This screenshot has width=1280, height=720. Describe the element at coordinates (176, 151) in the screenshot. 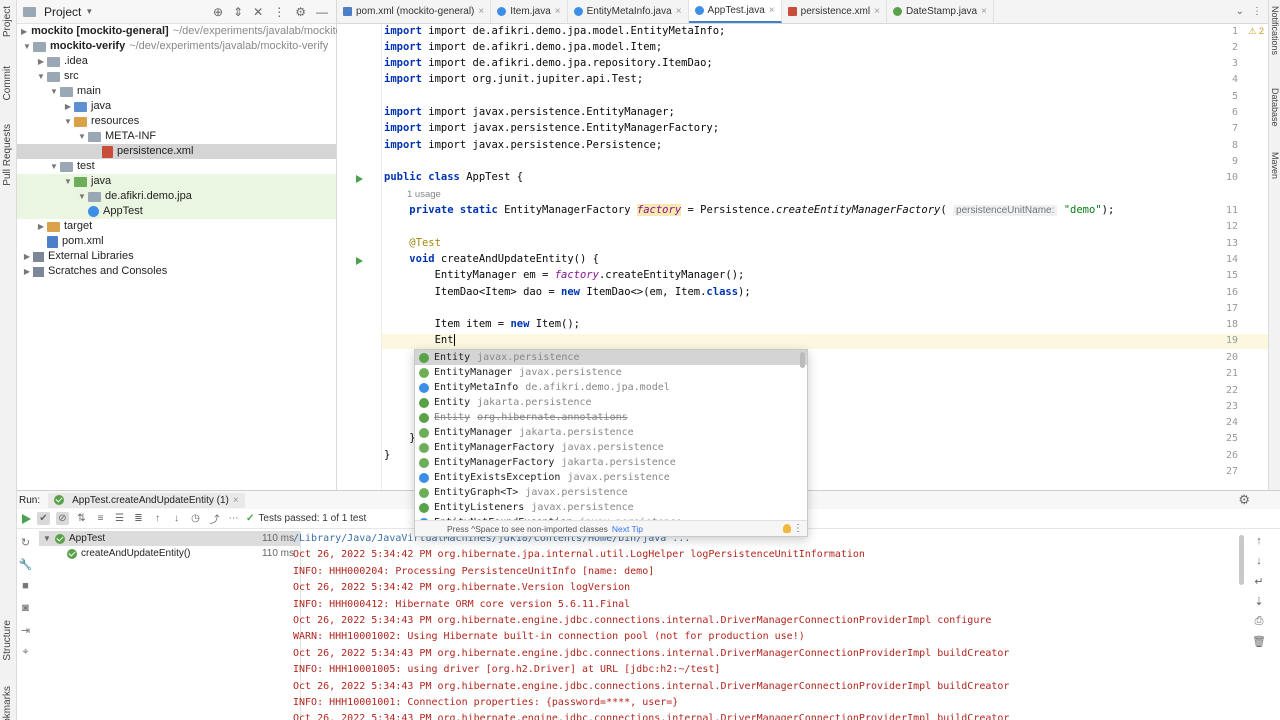

I see `tree-item-persistence-xml: persistence.xml` at that location.